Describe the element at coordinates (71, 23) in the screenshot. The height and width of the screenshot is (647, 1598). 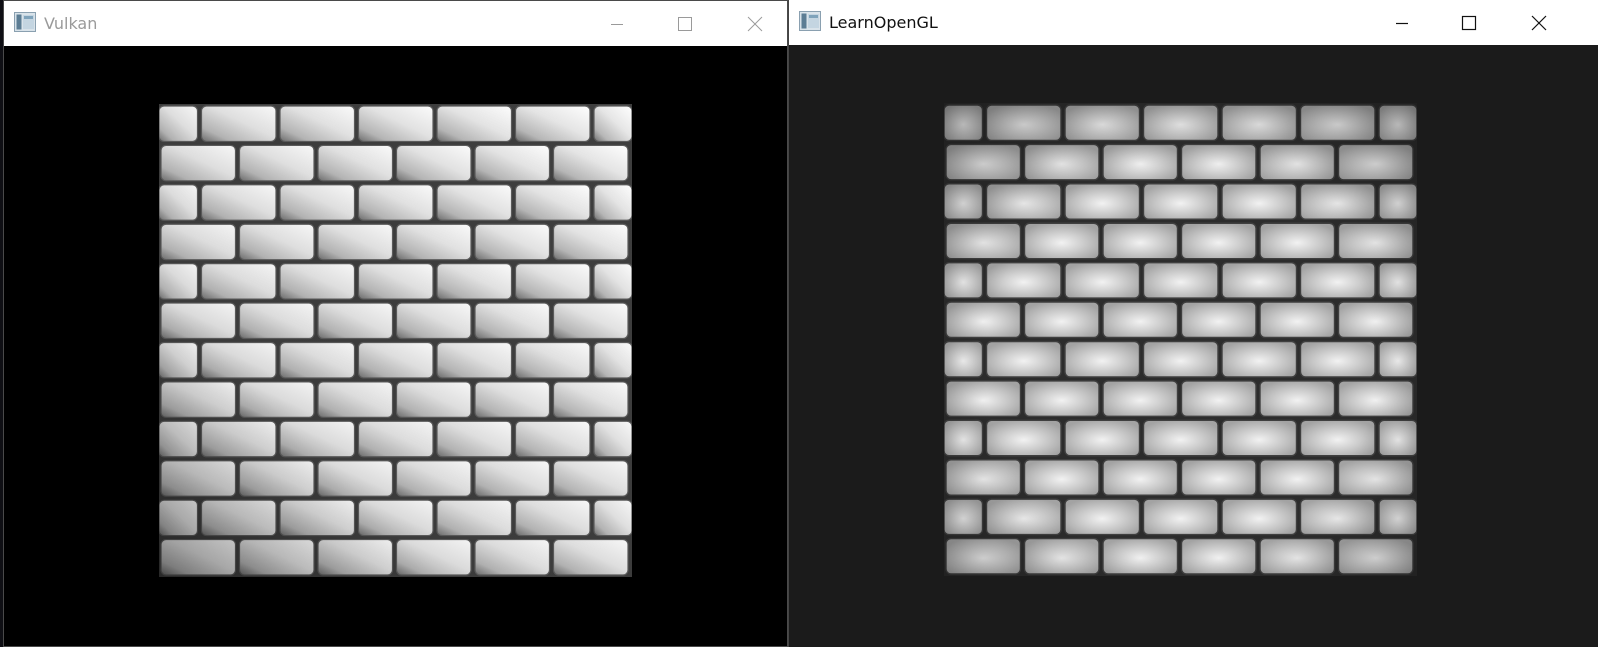
I see `window-title: Vulkan` at that location.